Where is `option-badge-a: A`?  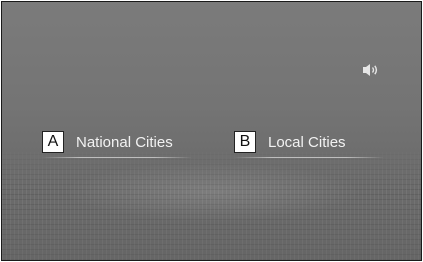 option-badge-a: A is located at coordinates (53, 142).